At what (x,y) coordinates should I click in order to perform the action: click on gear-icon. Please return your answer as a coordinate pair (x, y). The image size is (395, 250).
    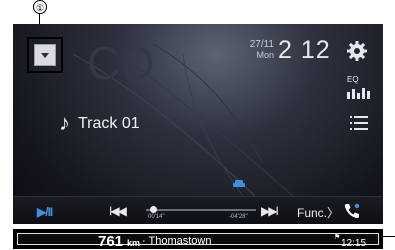
    Looking at the image, I should click on (357, 51).